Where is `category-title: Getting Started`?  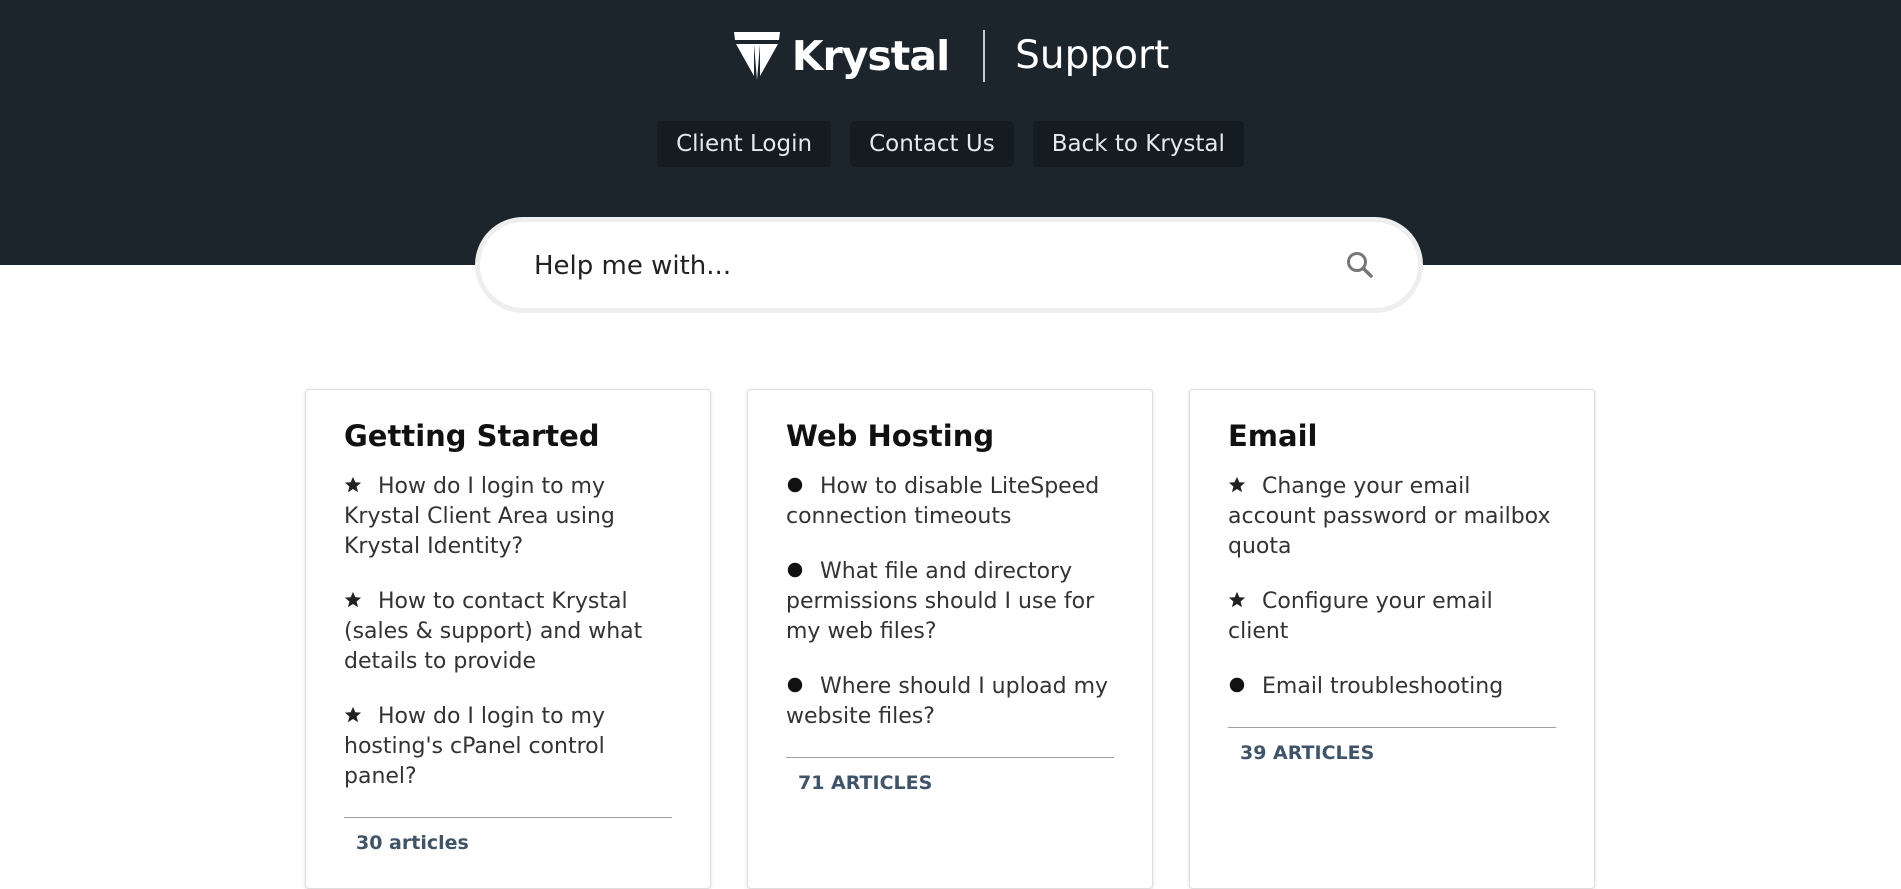 category-title: Getting Started is located at coordinates (508, 436).